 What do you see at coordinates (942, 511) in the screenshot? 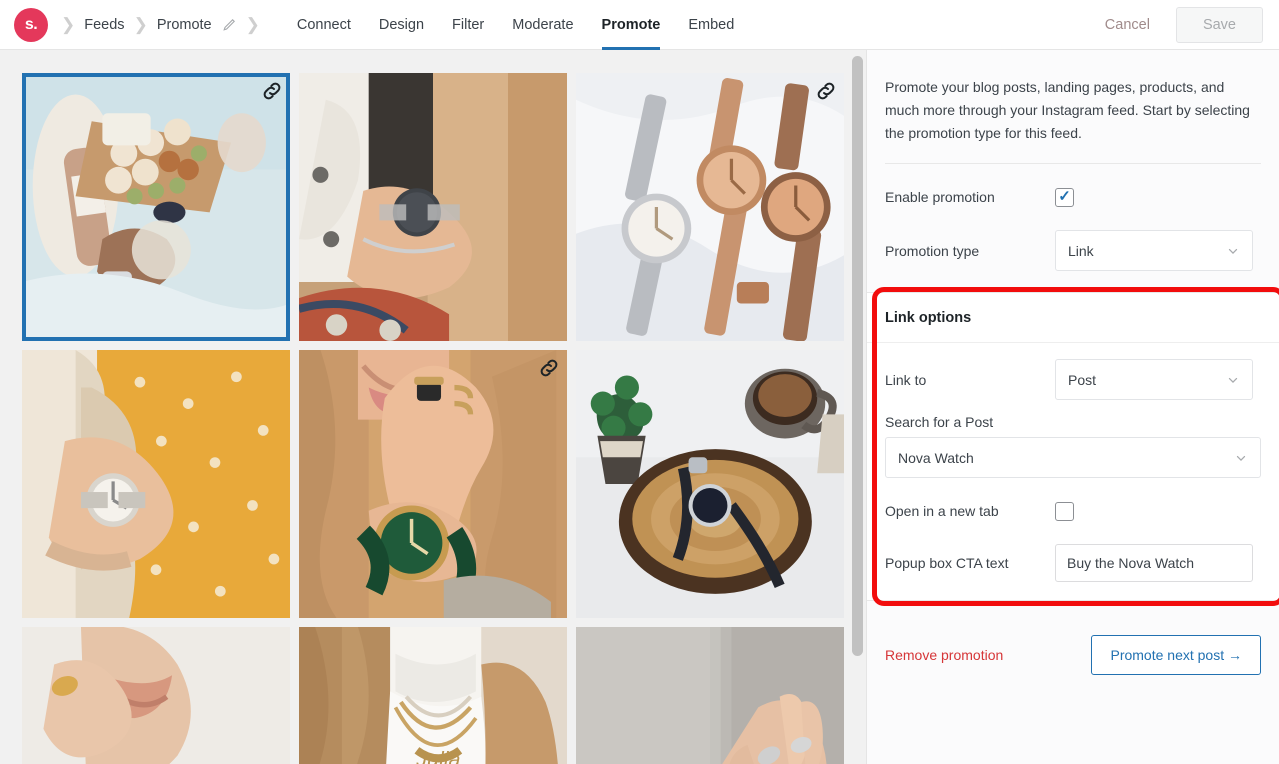
I see `open-new-tab-label: Open in a new tab` at bounding box center [942, 511].